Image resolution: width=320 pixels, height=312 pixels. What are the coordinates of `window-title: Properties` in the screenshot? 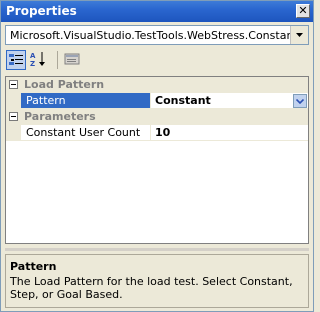 It's located at (41, 11).